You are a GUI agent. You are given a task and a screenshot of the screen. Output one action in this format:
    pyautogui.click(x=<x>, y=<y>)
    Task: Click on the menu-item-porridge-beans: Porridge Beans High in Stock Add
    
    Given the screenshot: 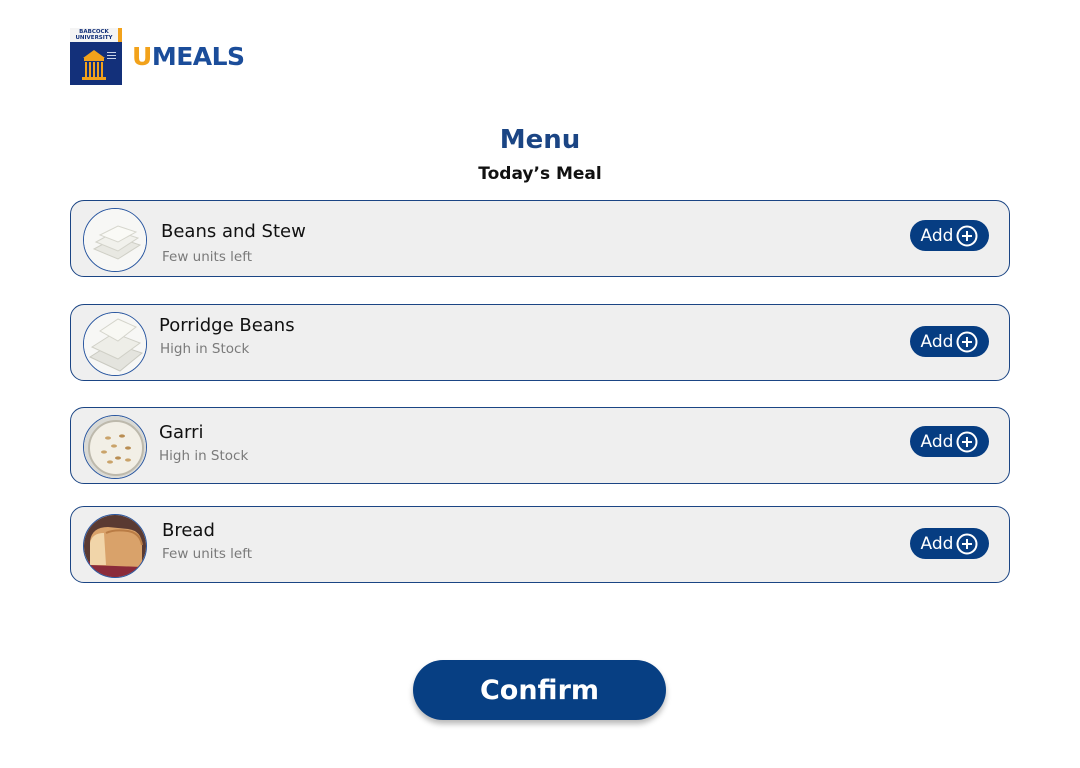 What is the action you would take?
    pyautogui.click(x=540, y=342)
    